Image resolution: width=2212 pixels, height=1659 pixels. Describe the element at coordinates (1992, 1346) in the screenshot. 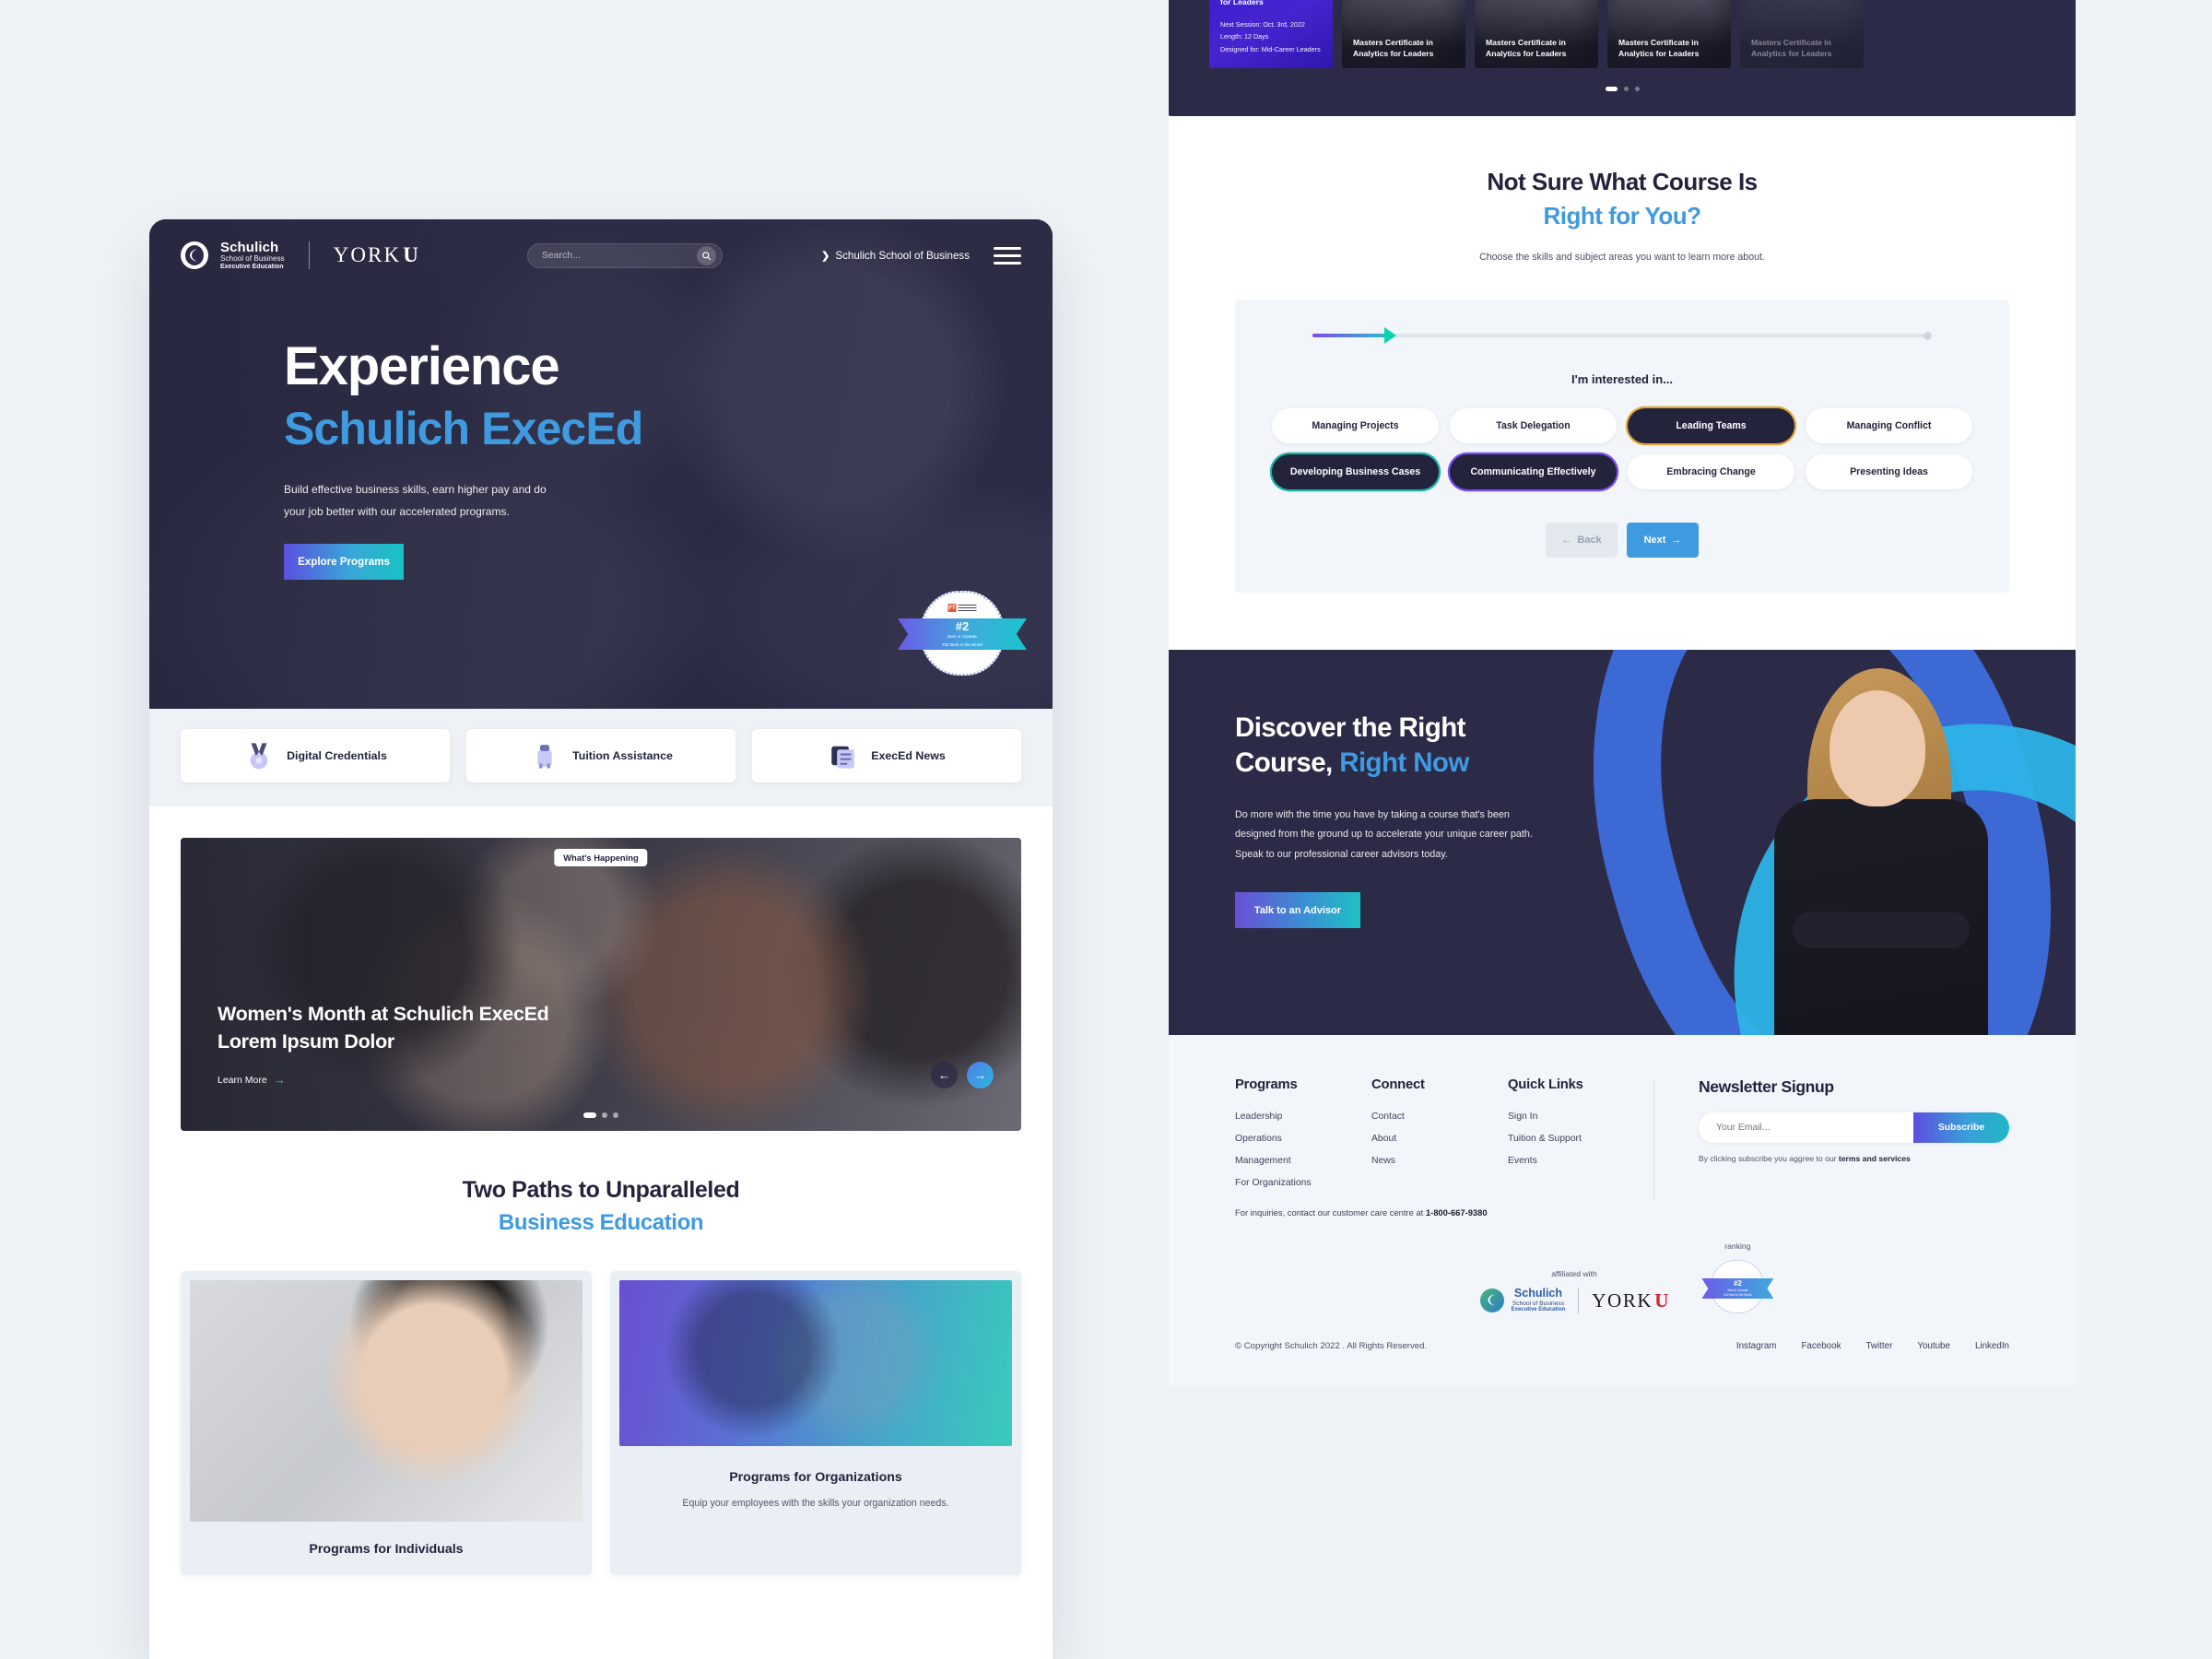

I see `social-link-linkedin: LinkedIn` at that location.